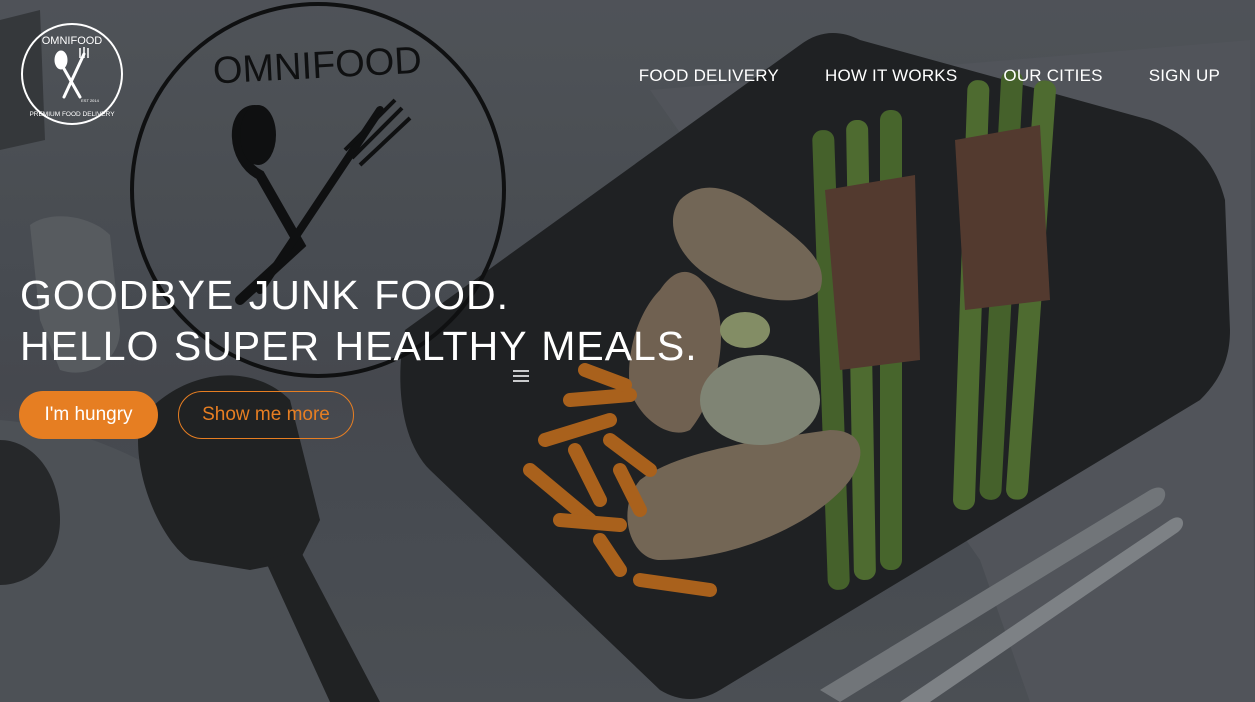 The image size is (1255, 702). I want to click on logo-brand-text: OMNIFOOD, so click(72, 41).